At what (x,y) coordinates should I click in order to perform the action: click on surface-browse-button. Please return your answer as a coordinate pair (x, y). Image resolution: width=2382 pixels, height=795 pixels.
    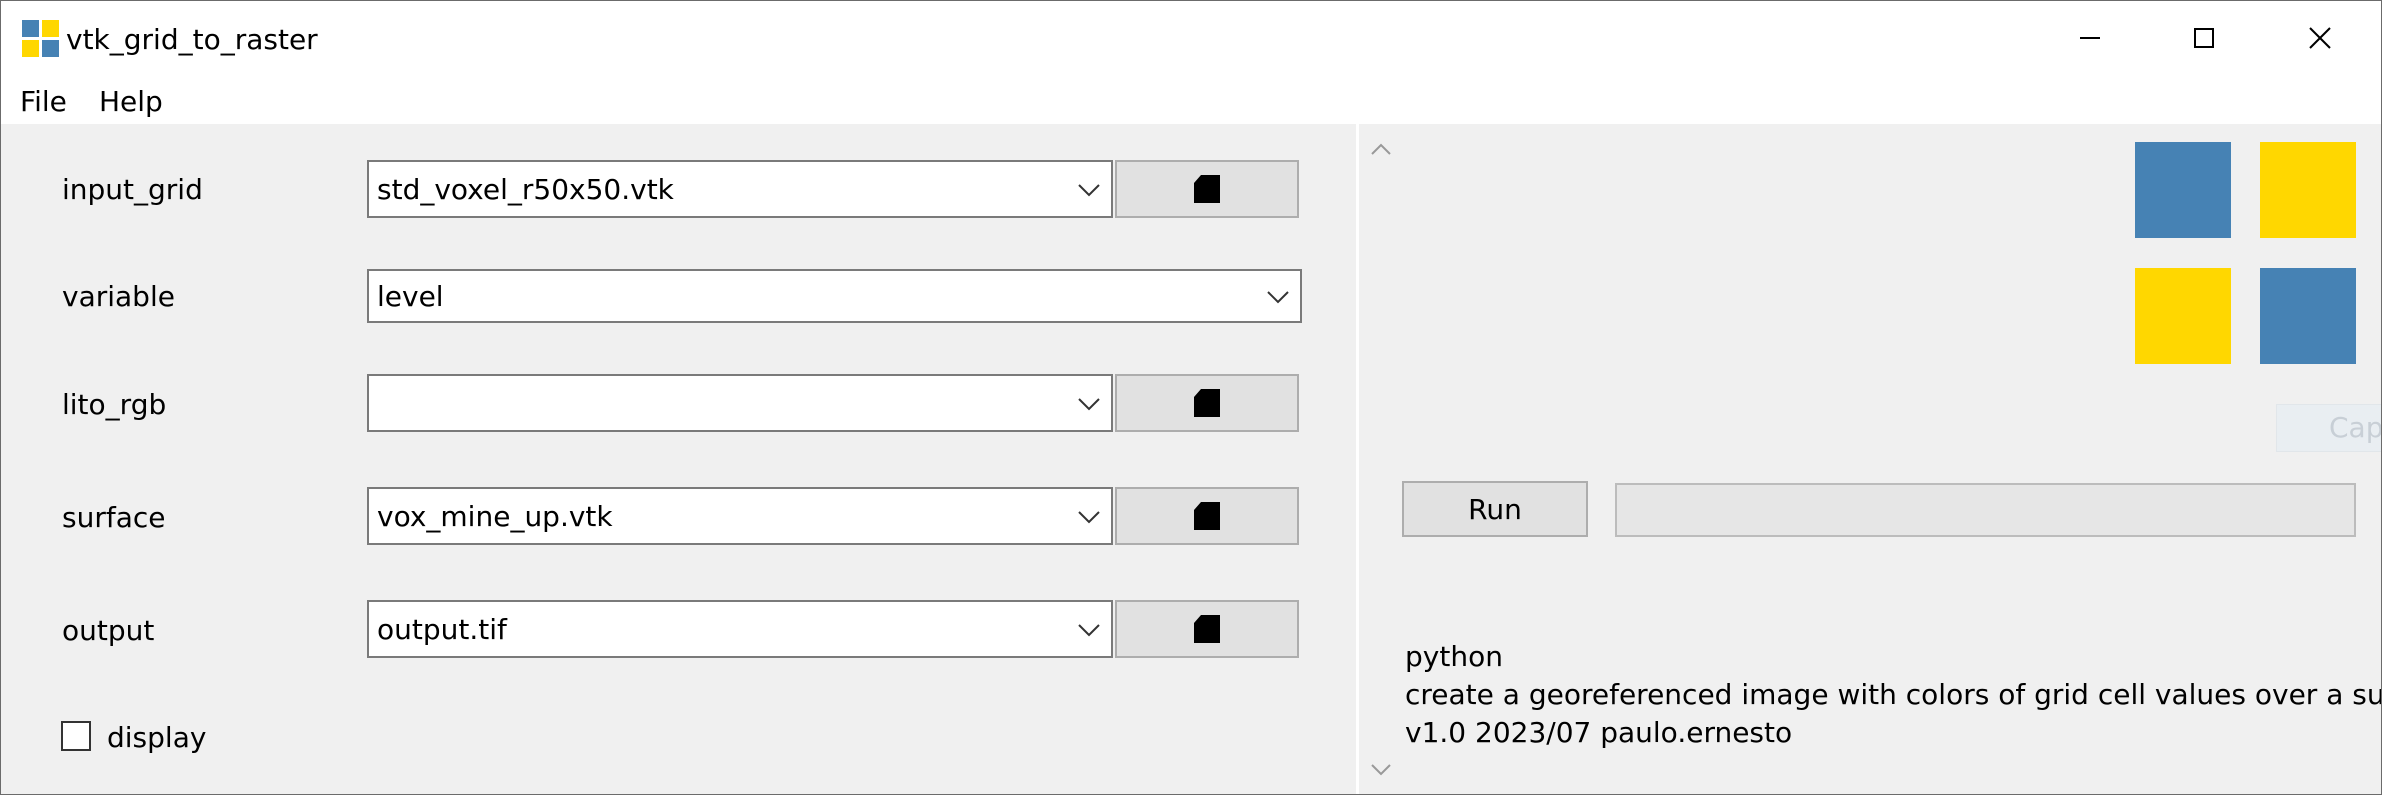
    Looking at the image, I should click on (1207, 516).